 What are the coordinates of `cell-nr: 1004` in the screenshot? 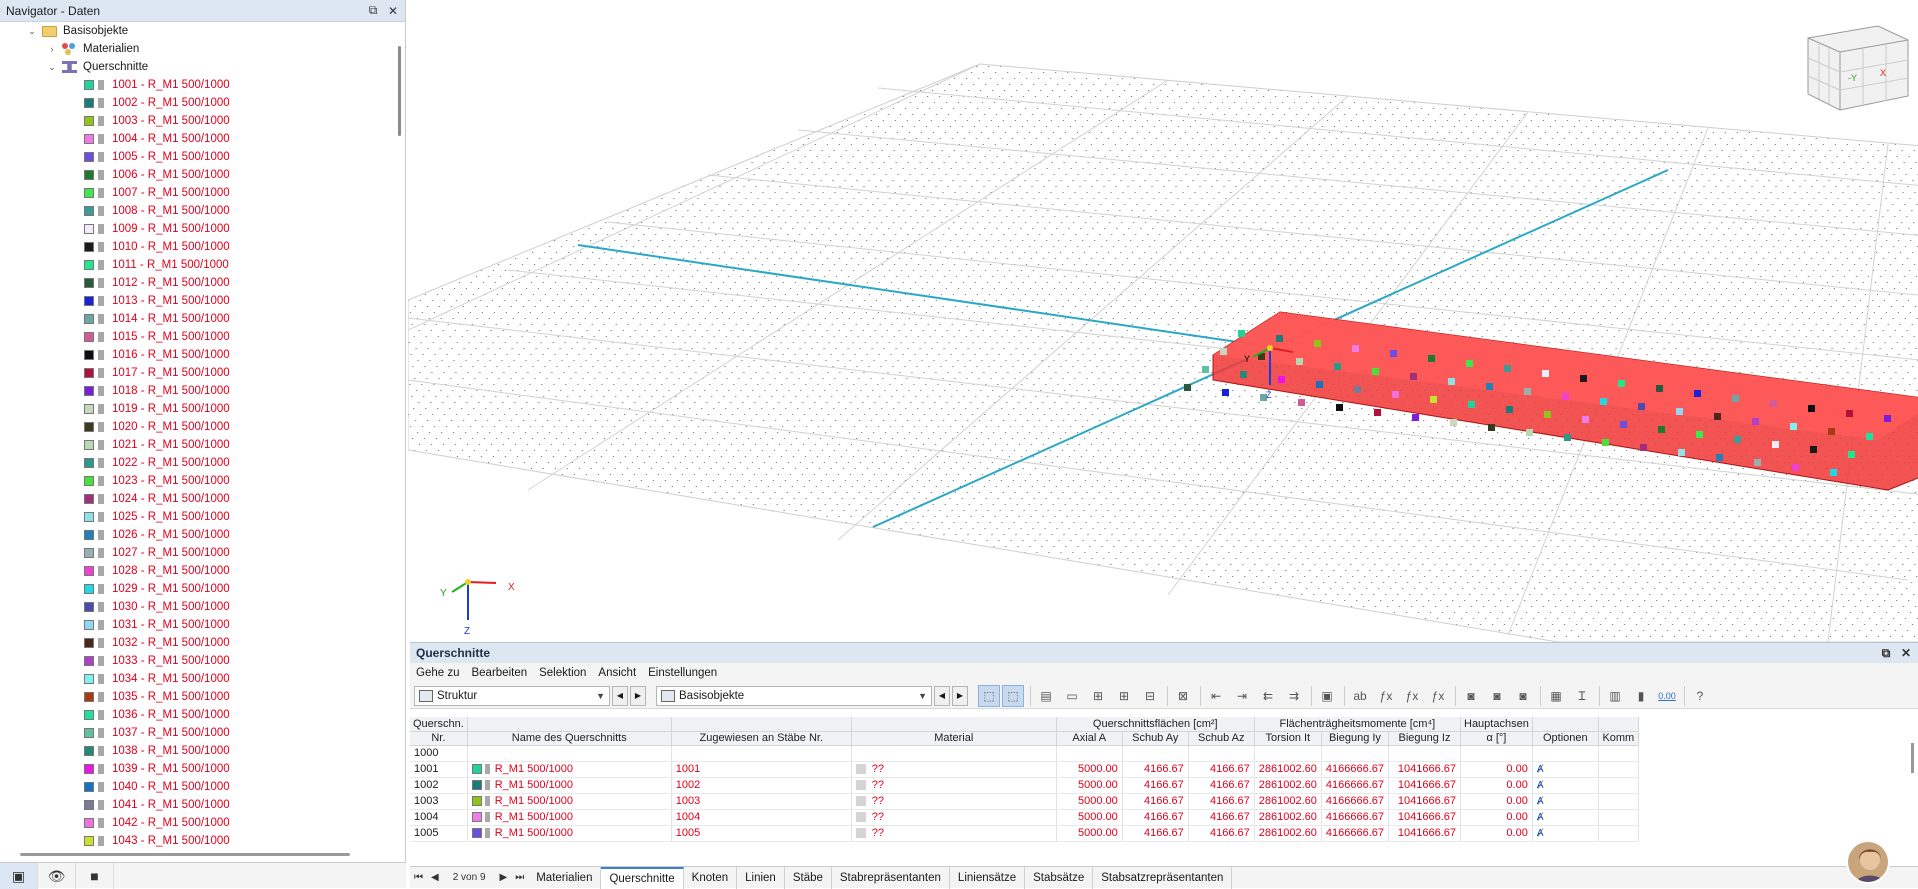 It's located at (439, 817).